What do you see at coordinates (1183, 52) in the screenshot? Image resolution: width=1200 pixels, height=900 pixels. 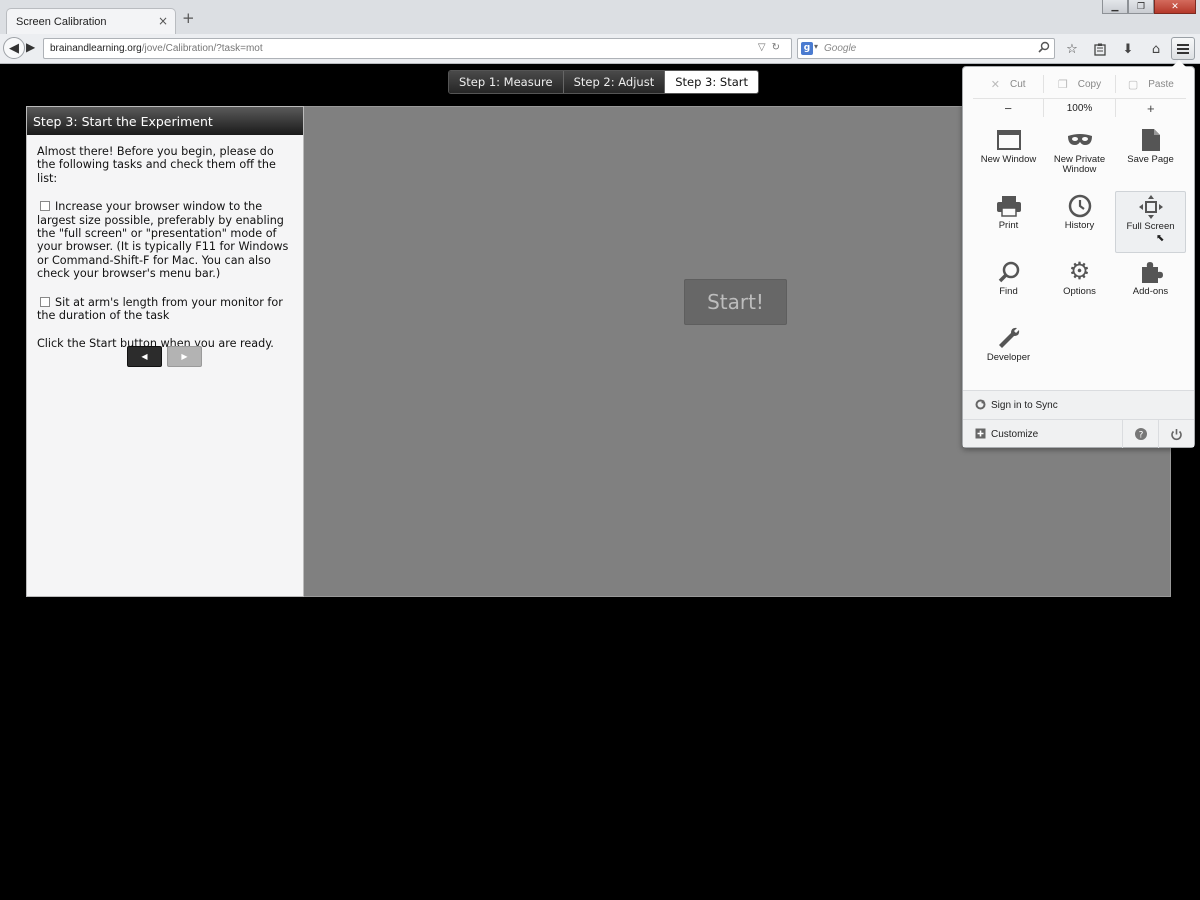 I see `hamburger-icon-line` at bounding box center [1183, 52].